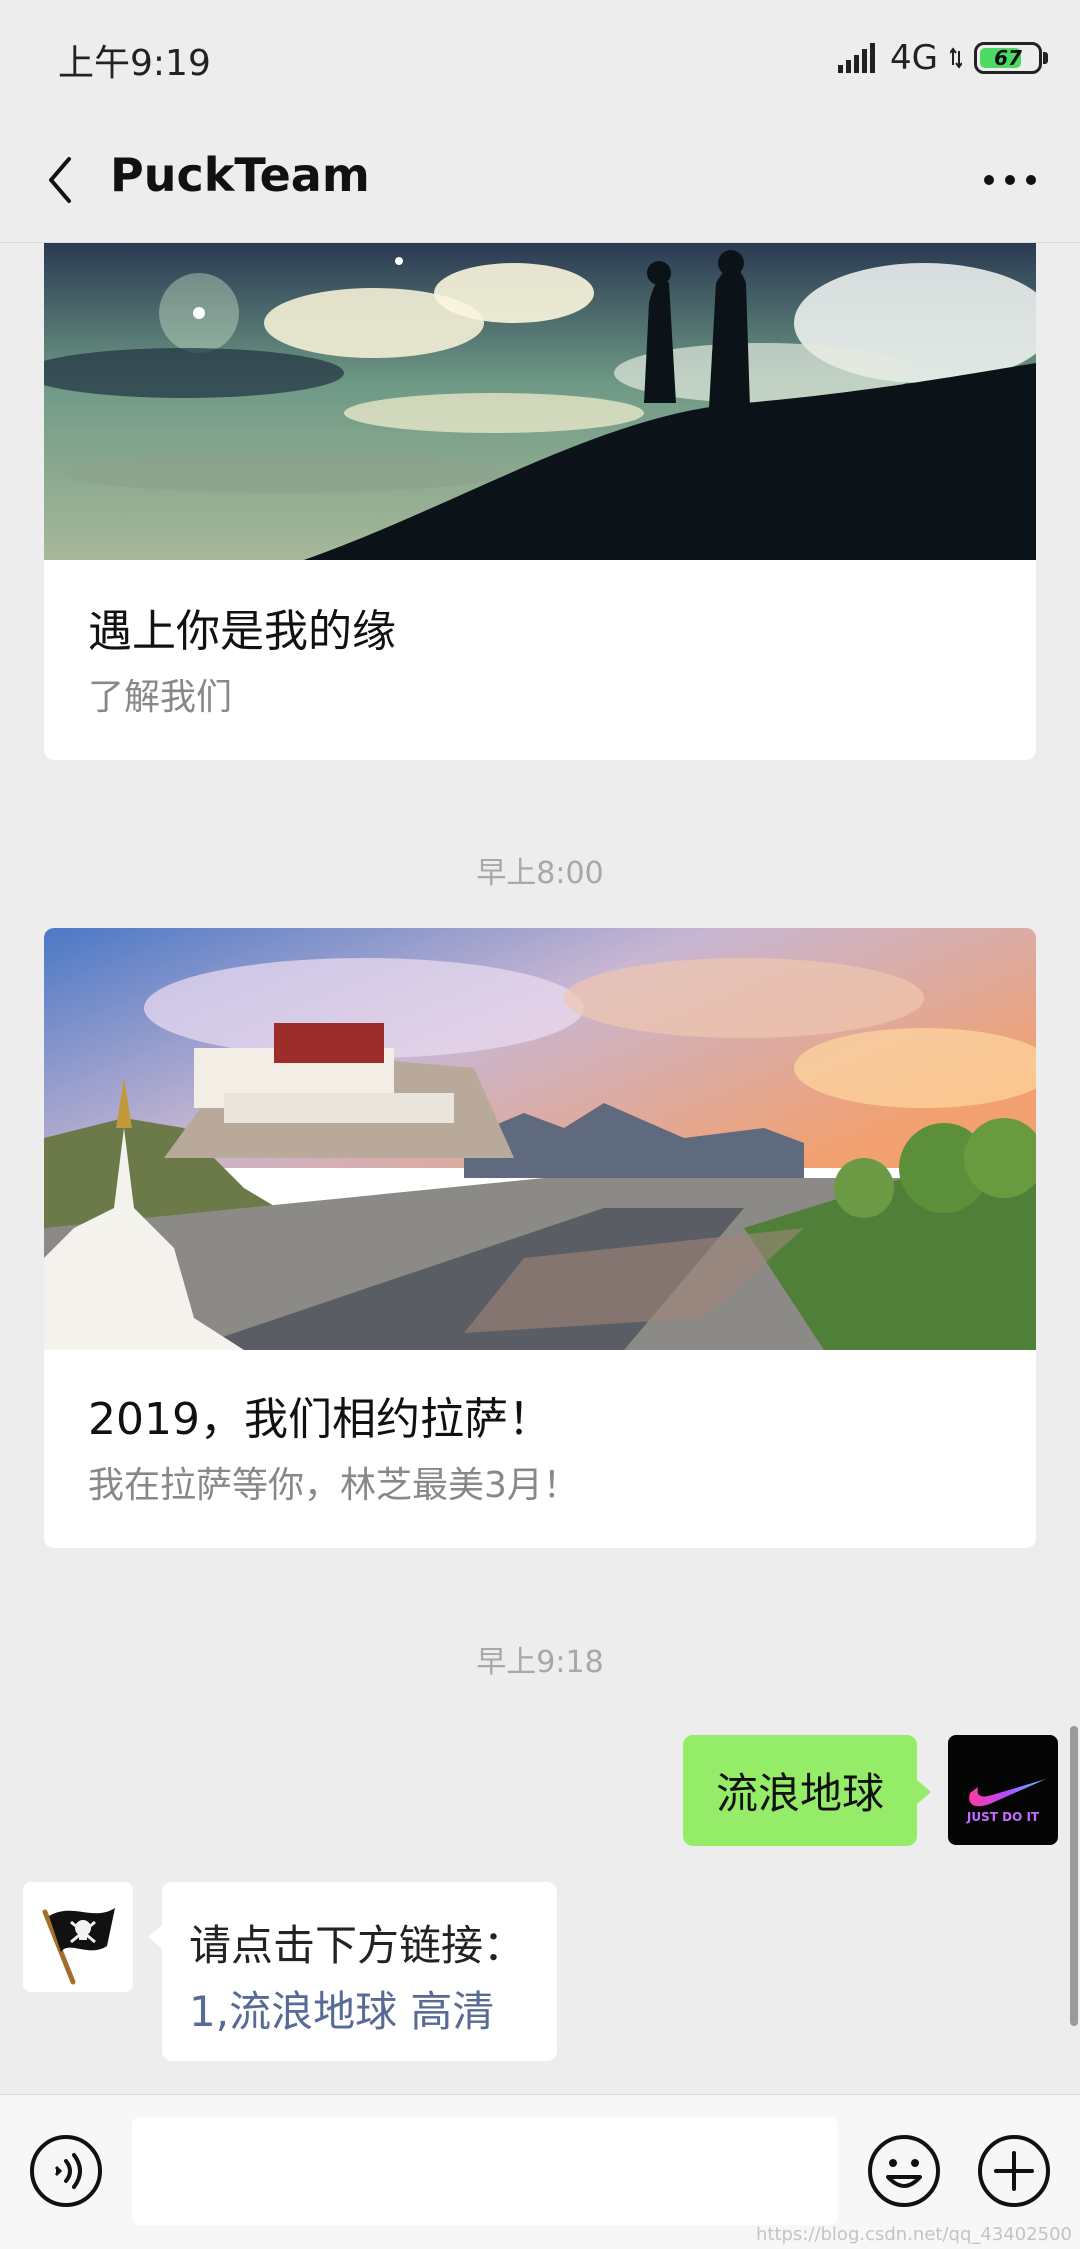  I want to click on scrollbar, so click(1074, 1876).